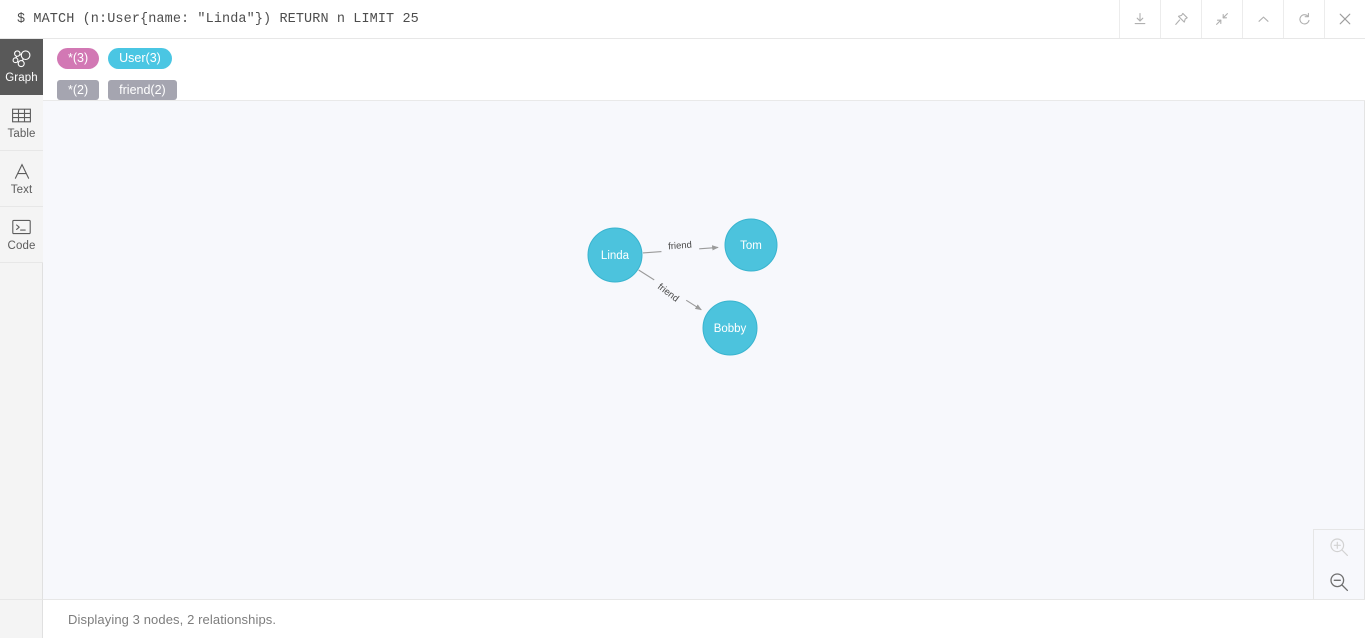 The image size is (1365, 638). I want to click on sidebar-item-graph: Graph, so click(21, 67).